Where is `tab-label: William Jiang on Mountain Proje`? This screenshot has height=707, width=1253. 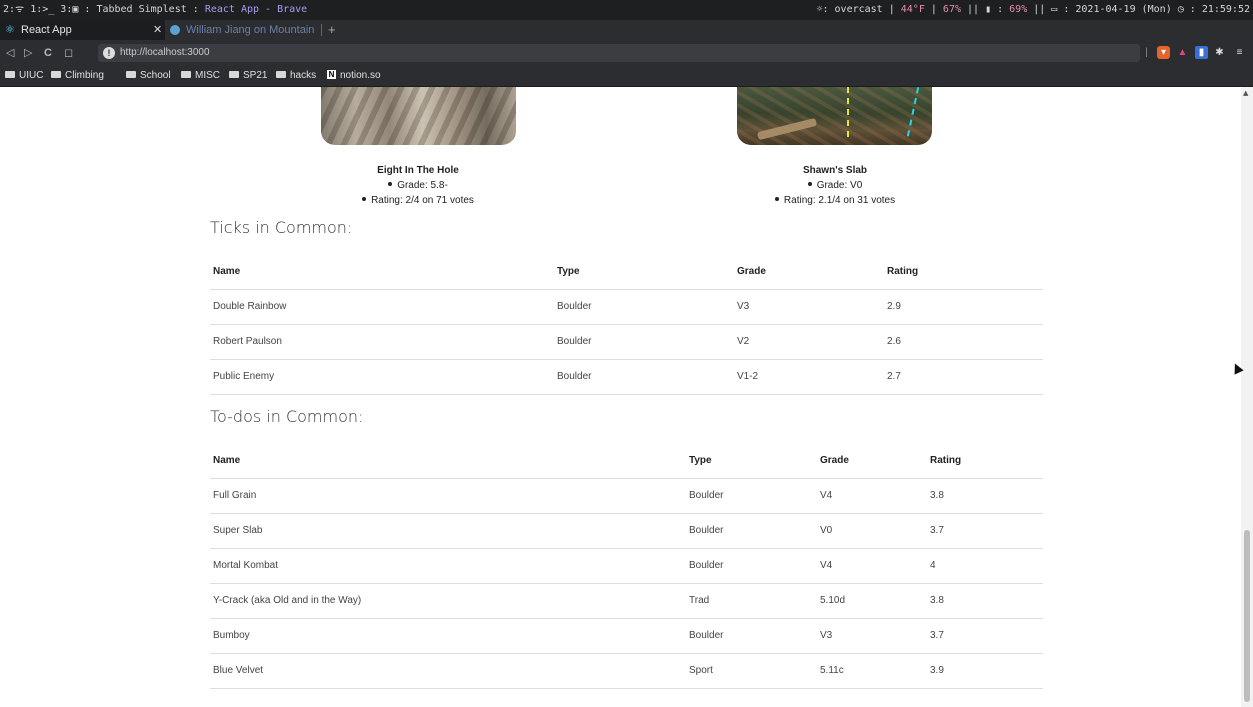 tab-label: William Jiang on Mountain Proje is located at coordinates (251, 30).